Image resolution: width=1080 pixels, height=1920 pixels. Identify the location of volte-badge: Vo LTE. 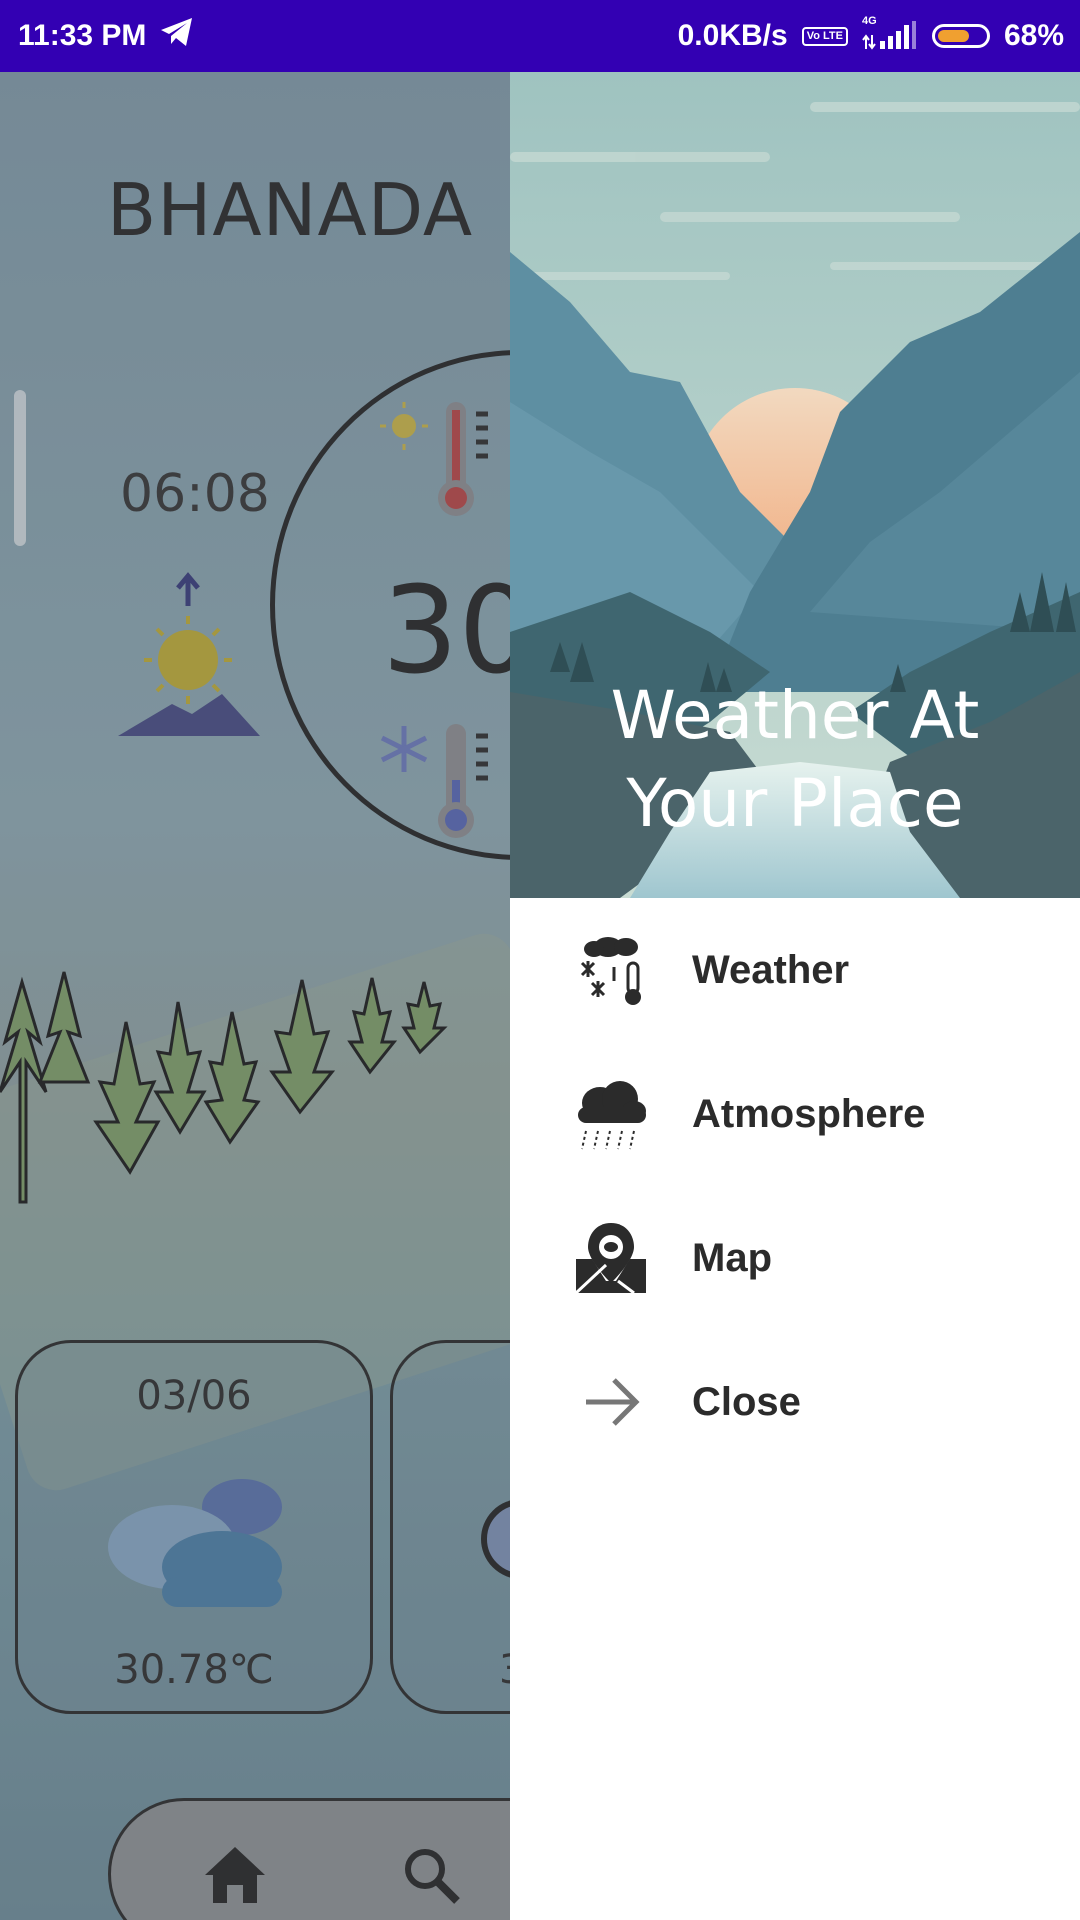
(824, 36).